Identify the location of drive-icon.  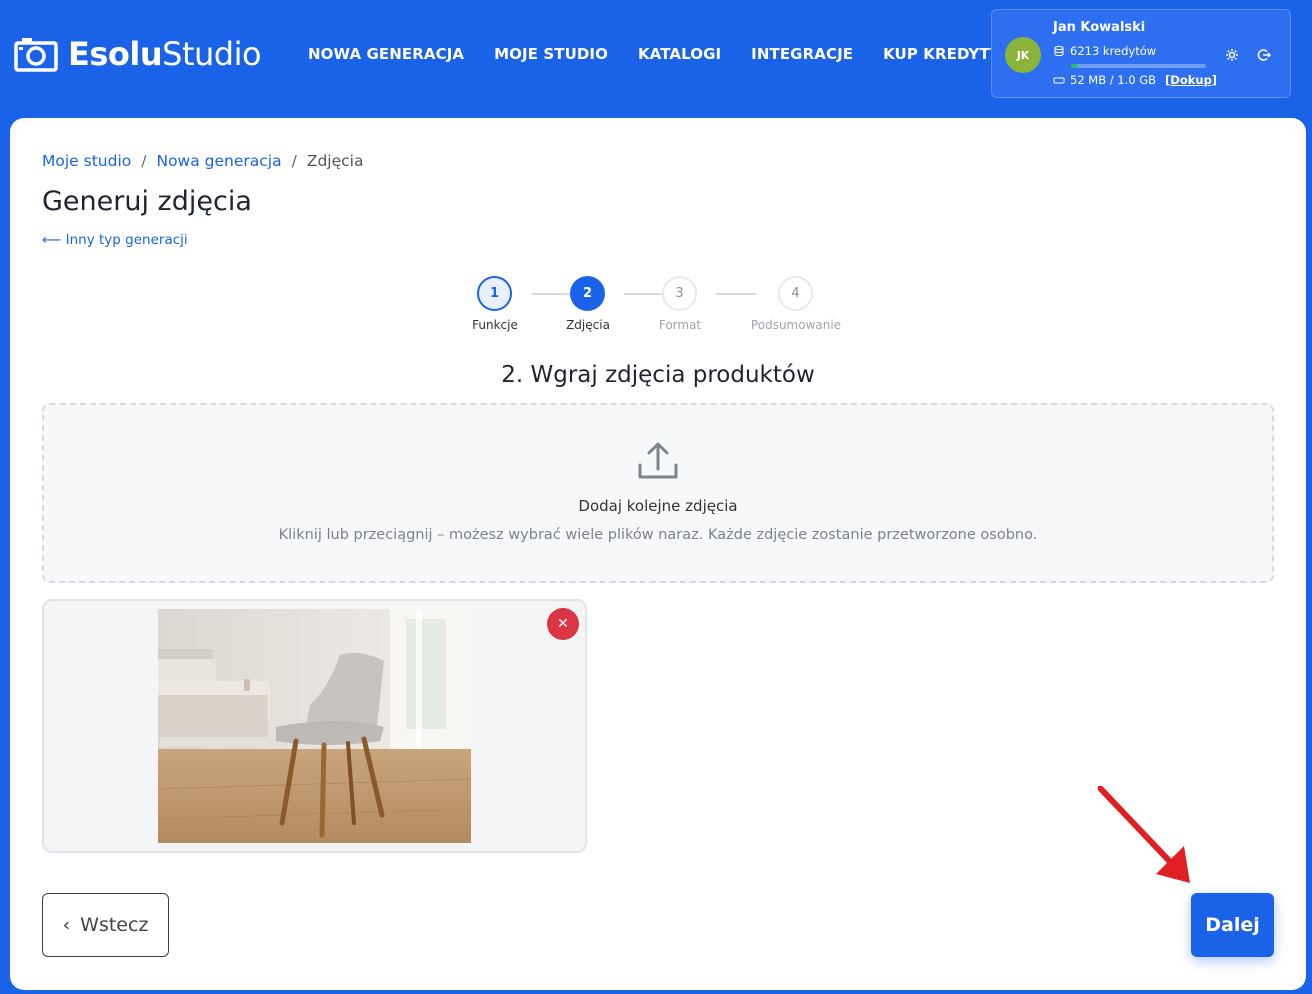
(1059, 80).